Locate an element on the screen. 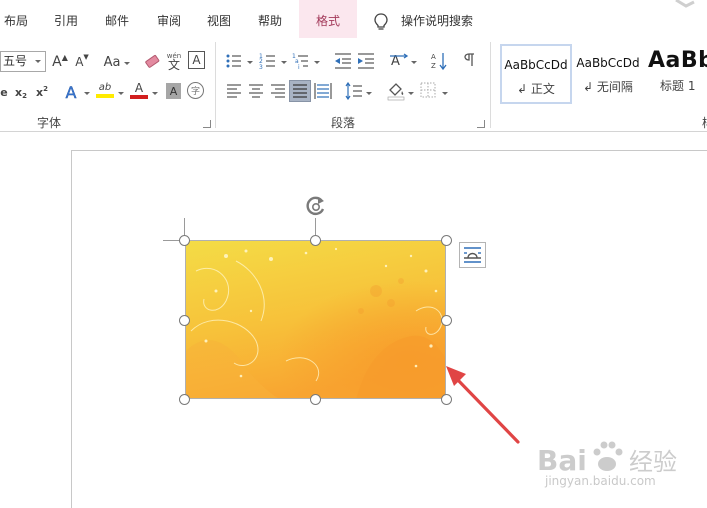 This screenshot has width=707, height=508. distributed-icon is located at coordinates (323, 91).